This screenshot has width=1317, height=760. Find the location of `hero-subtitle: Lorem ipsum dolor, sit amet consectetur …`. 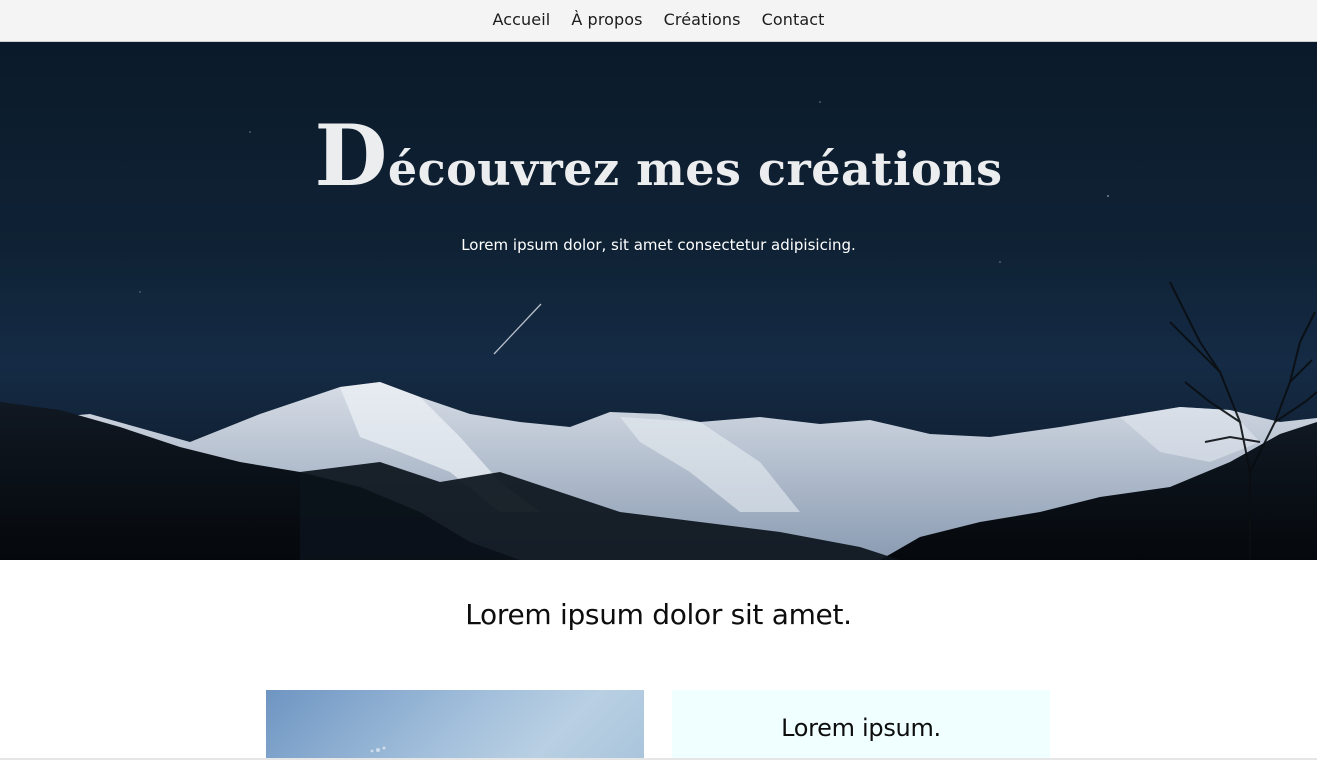

hero-subtitle: Lorem ipsum dolor, sit amet consectetur … is located at coordinates (658, 245).